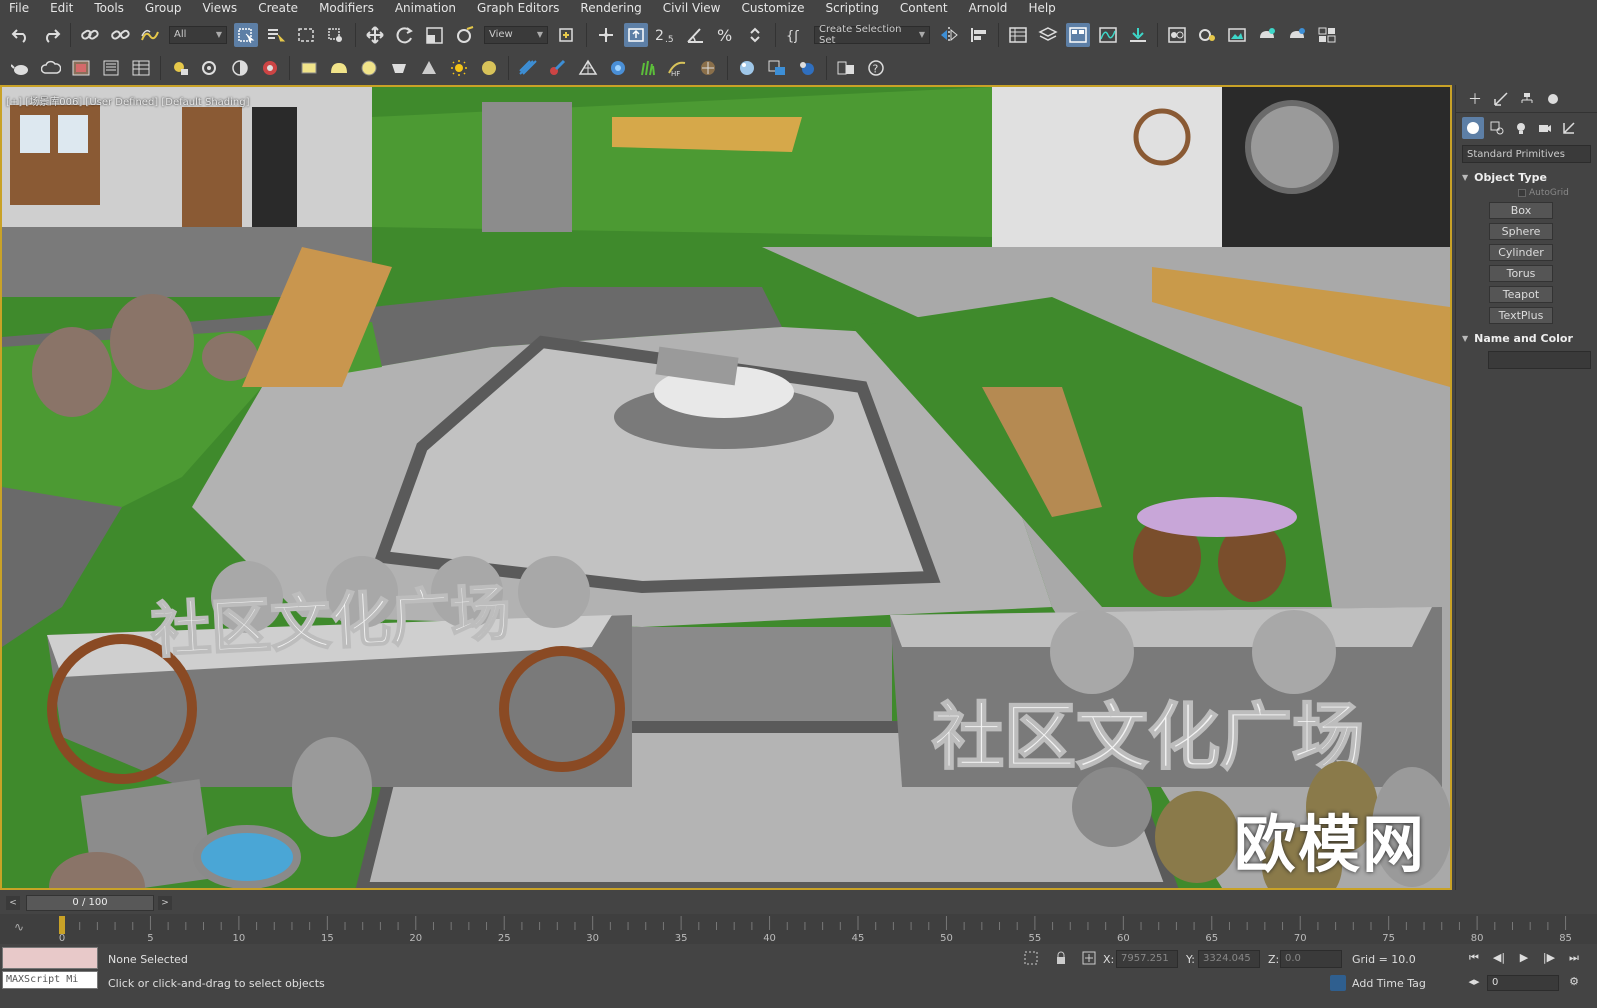 The width and height of the screenshot is (1597, 1008). Describe the element at coordinates (180, 68) in the screenshot. I see `light-lister-icon` at that location.